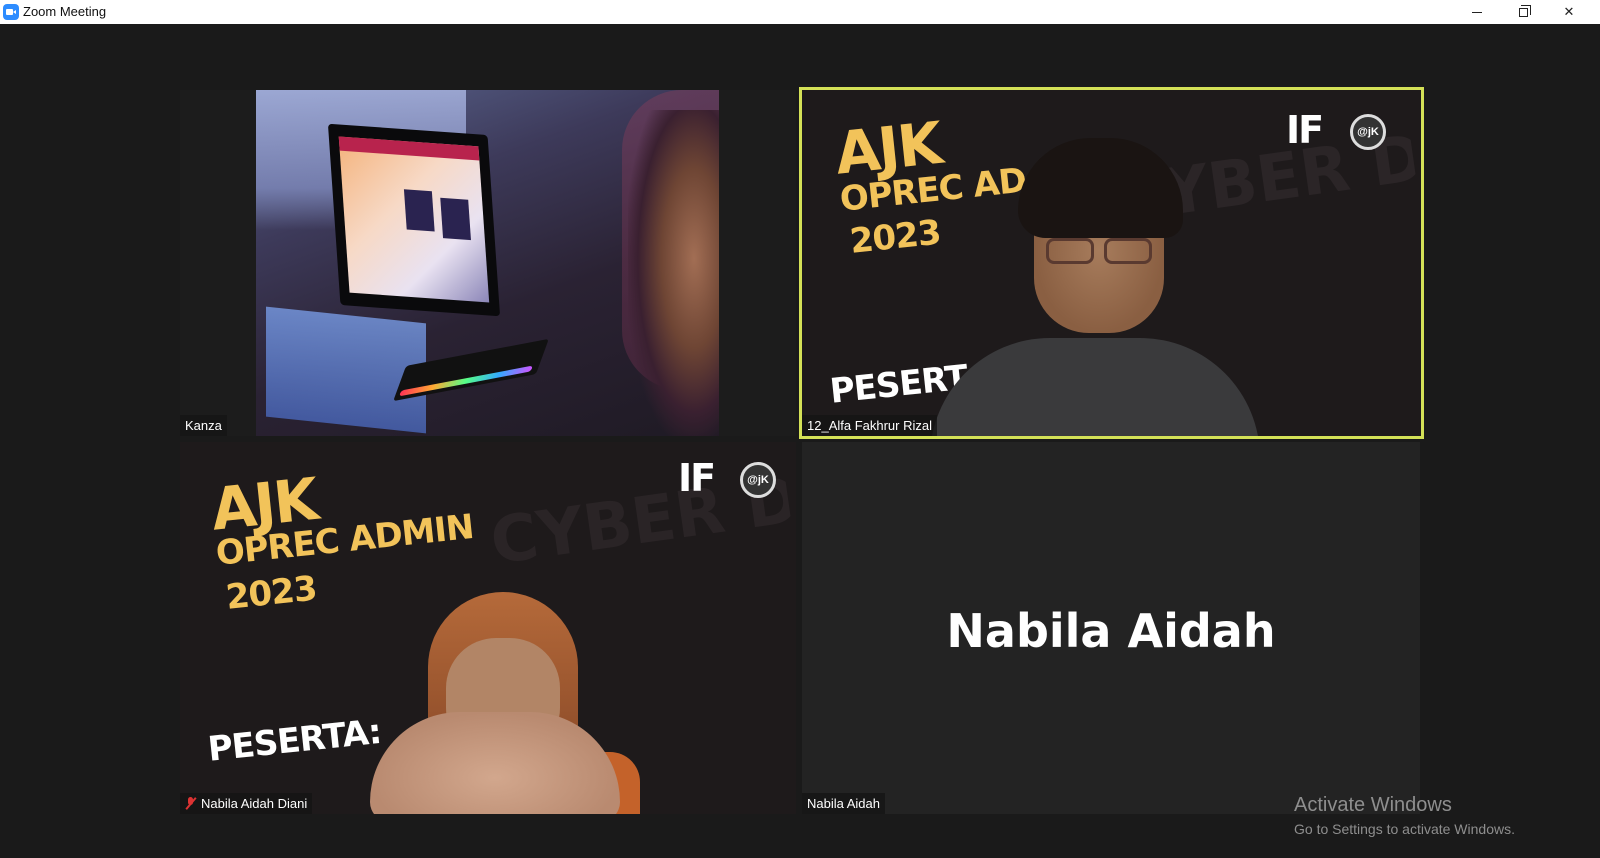  I want to click on participant-name-tag: Nabila Aidah, so click(843, 803).